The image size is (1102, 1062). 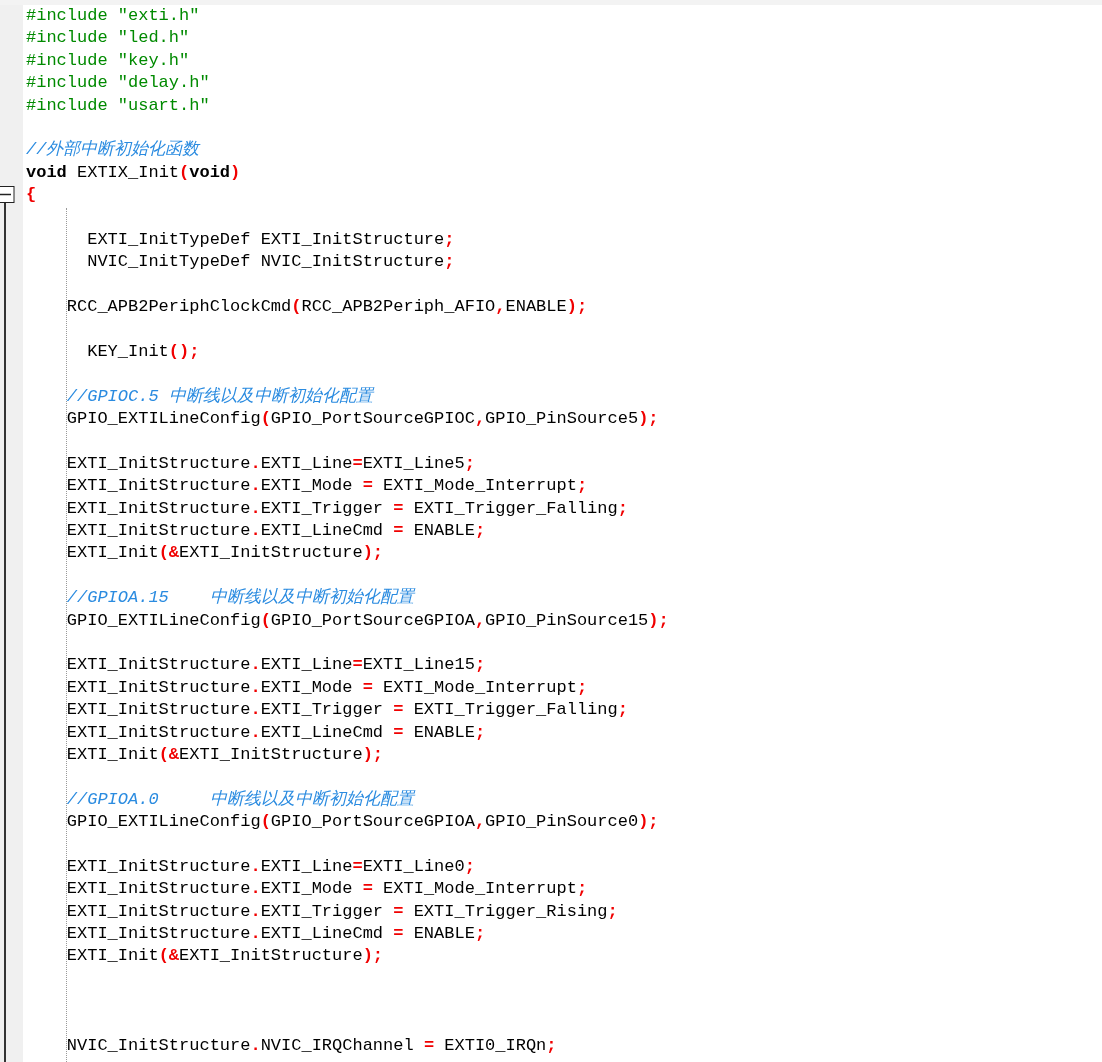 What do you see at coordinates (241, 598) in the screenshot?
I see `code-line: //GPIOA.15 中断线以及中断初始化配置` at bounding box center [241, 598].